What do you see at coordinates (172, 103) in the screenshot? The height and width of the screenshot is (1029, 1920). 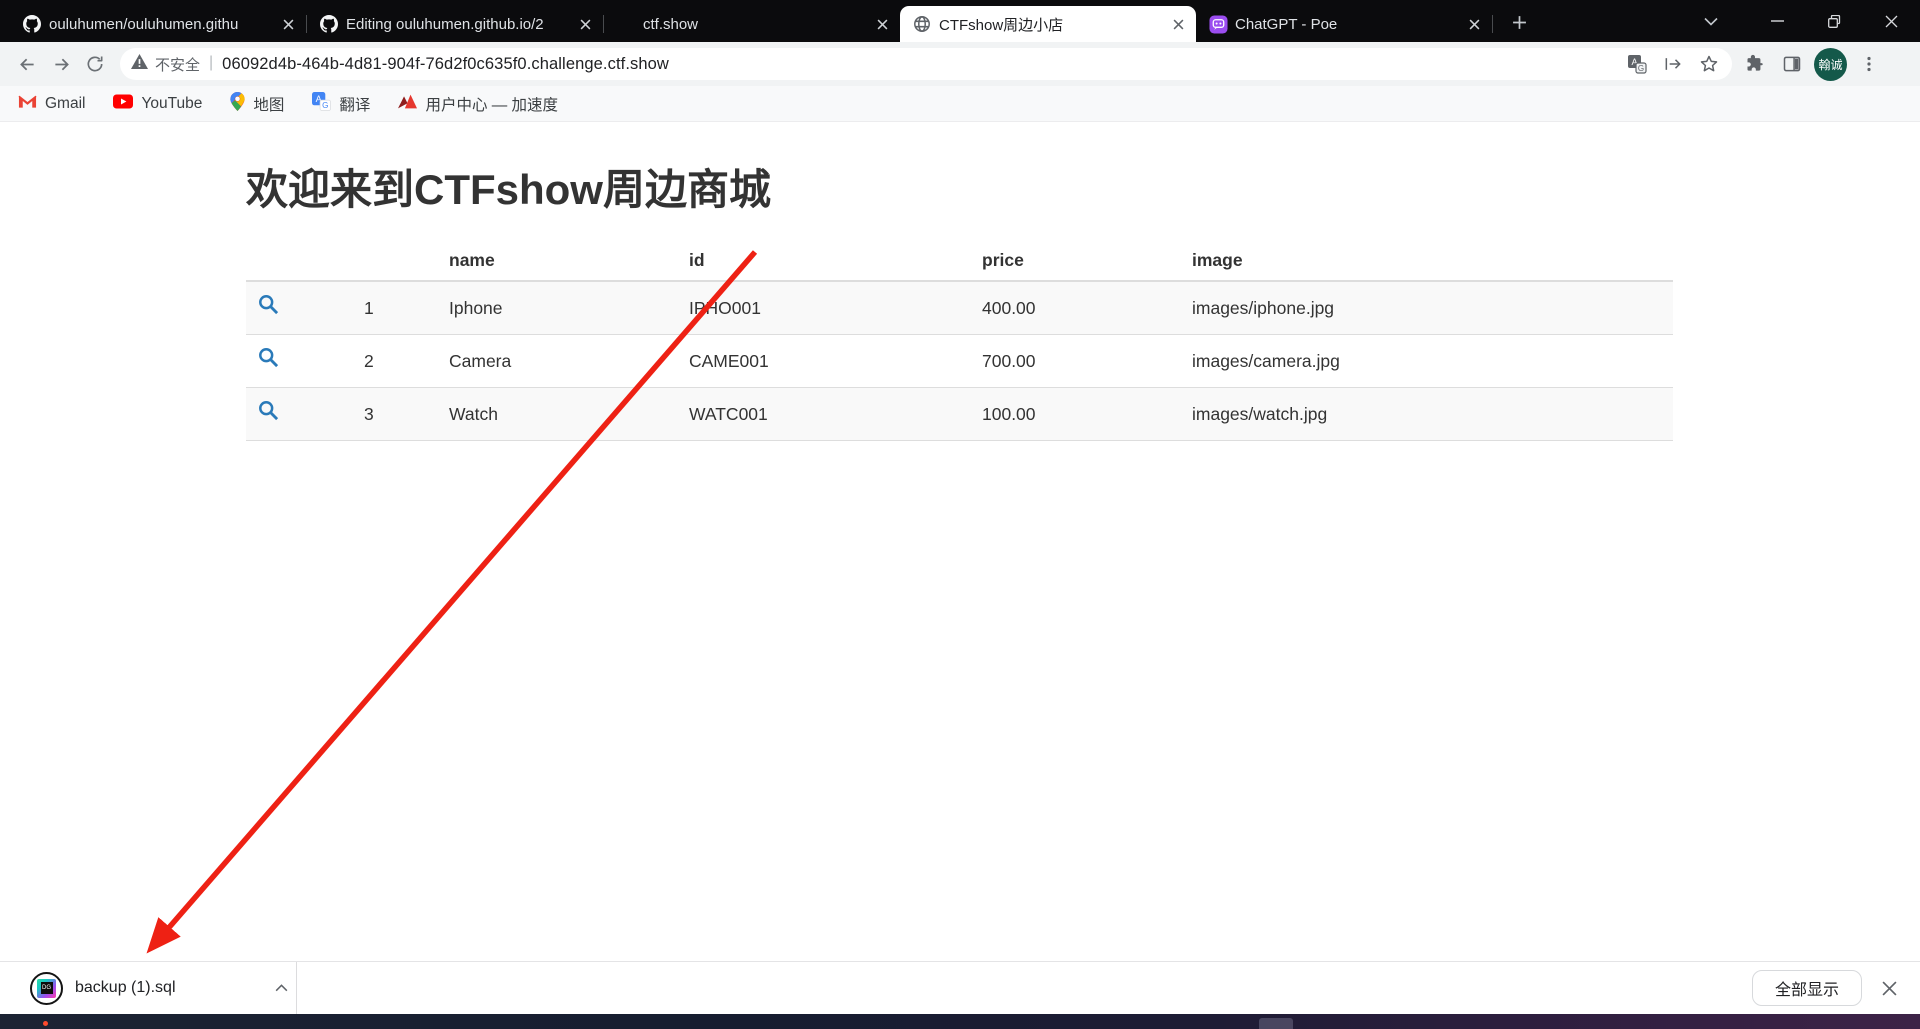 I see `bookmark-label: YouTube` at bounding box center [172, 103].